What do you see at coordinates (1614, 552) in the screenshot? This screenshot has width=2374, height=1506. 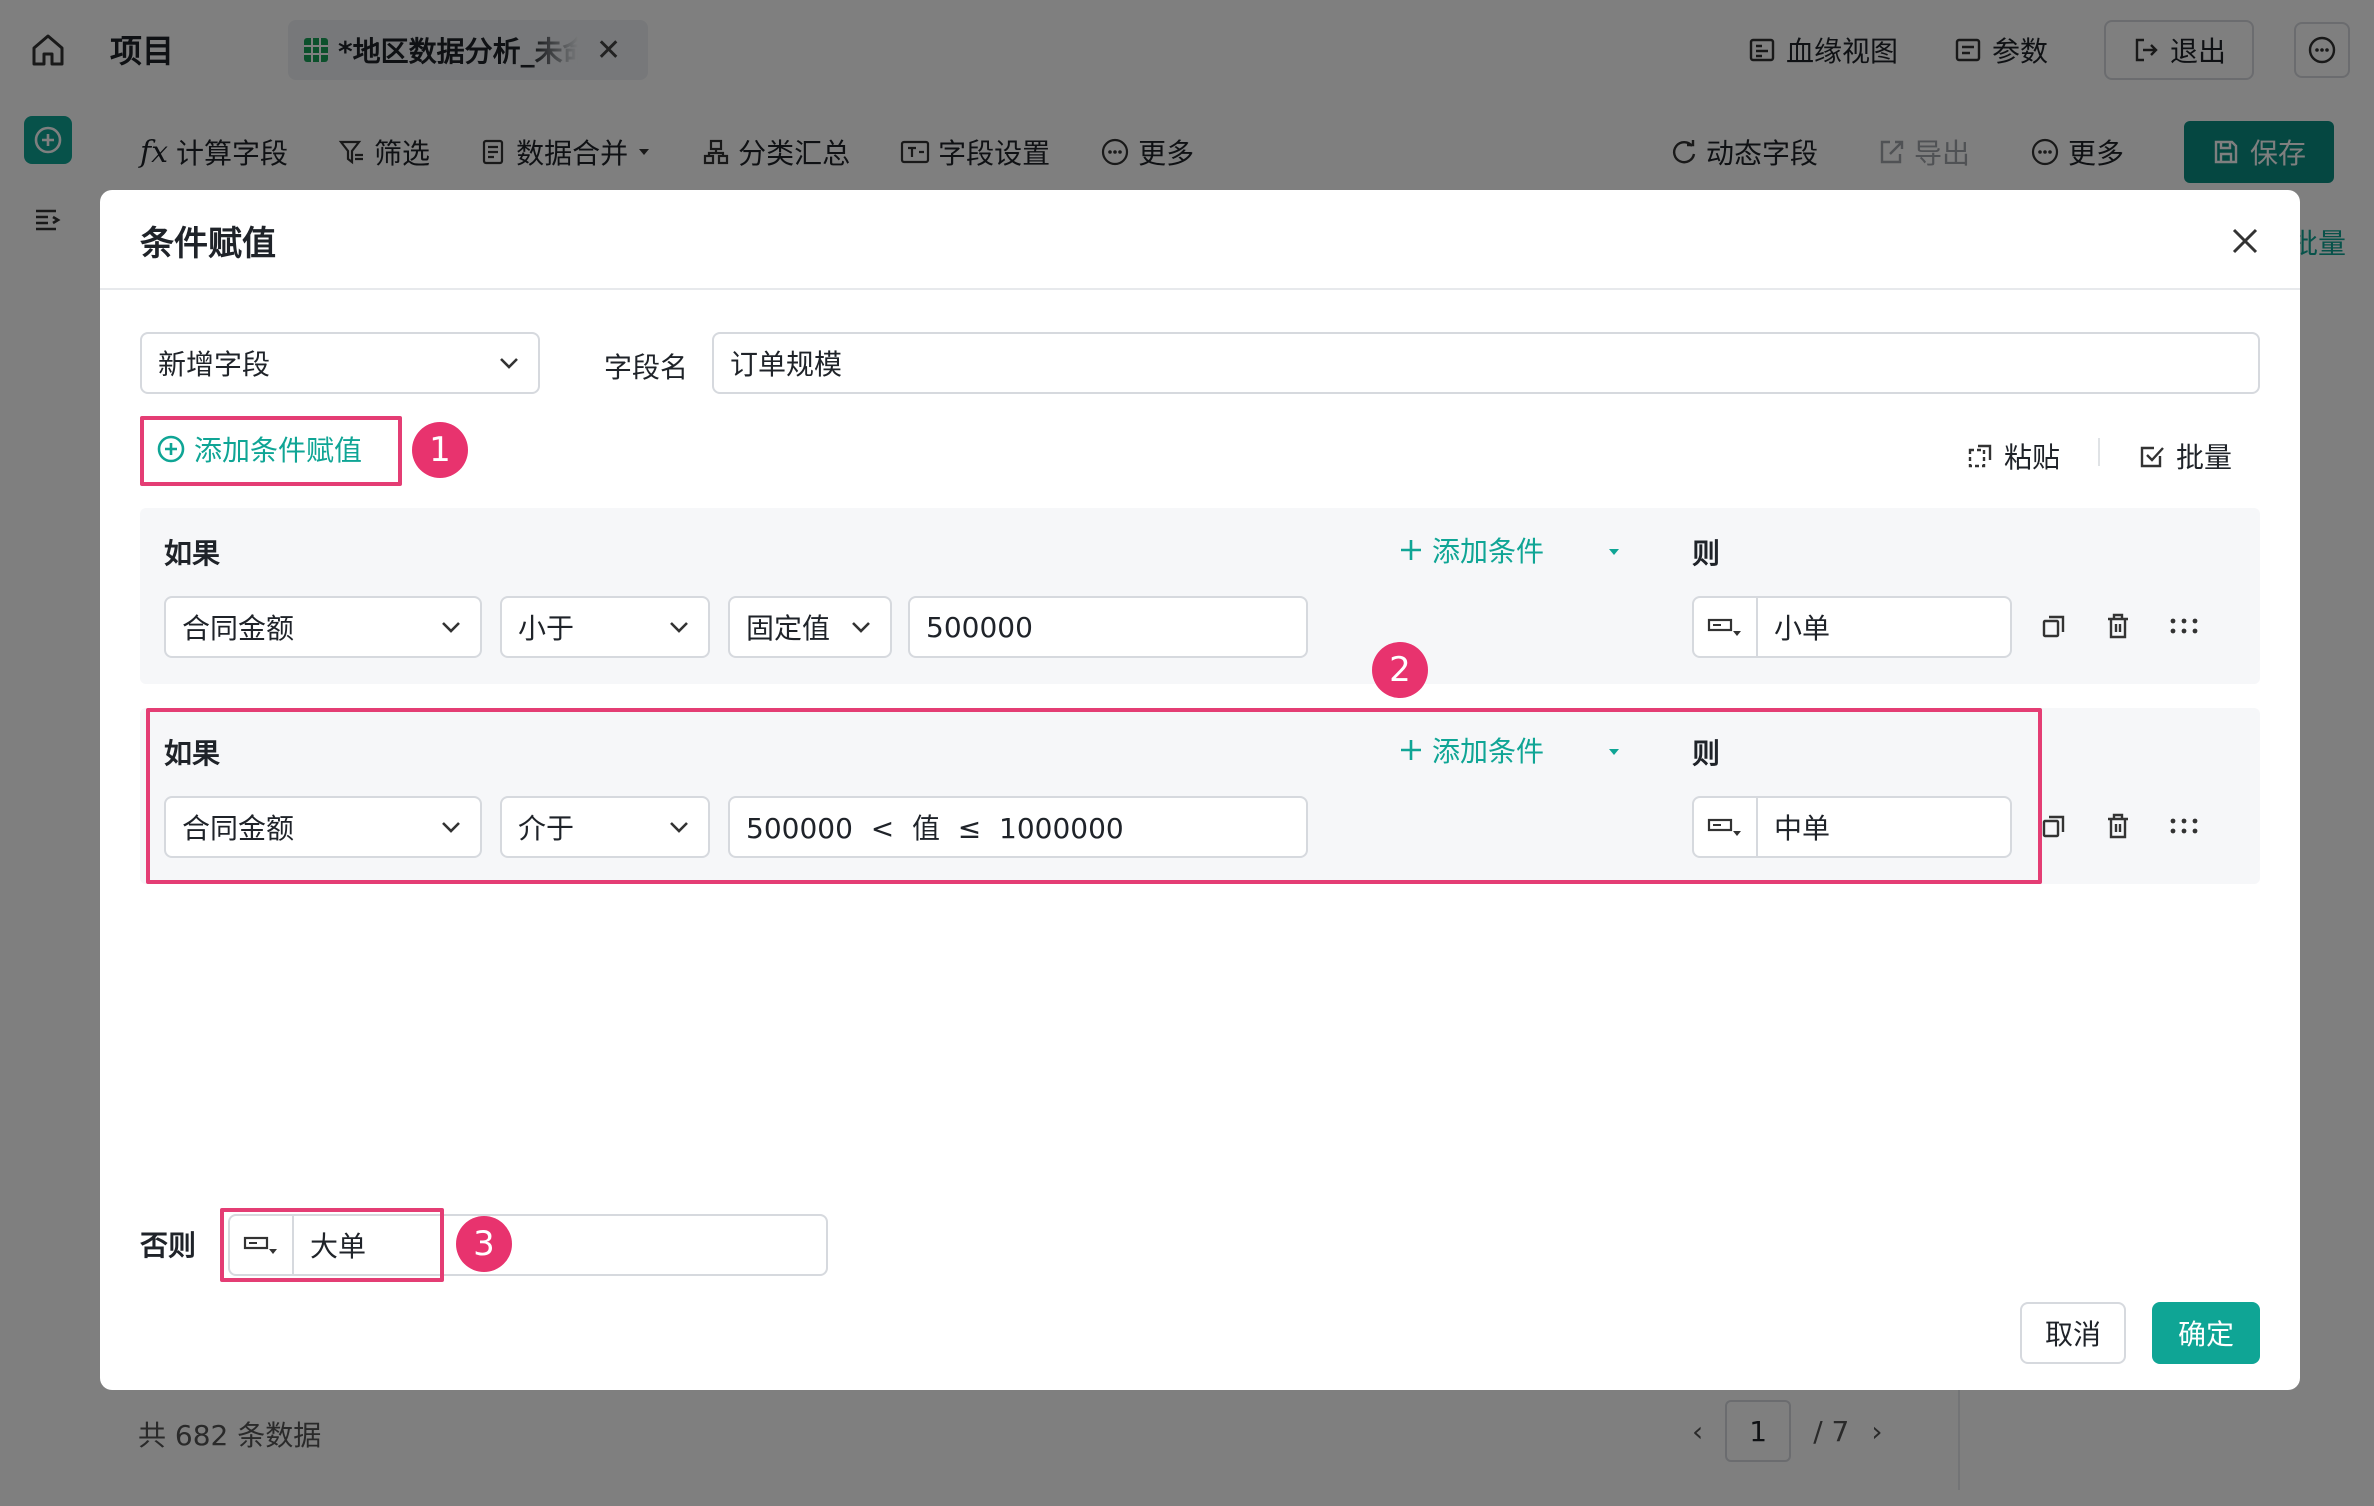 I see `caret-down-icon` at bounding box center [1614, 552].